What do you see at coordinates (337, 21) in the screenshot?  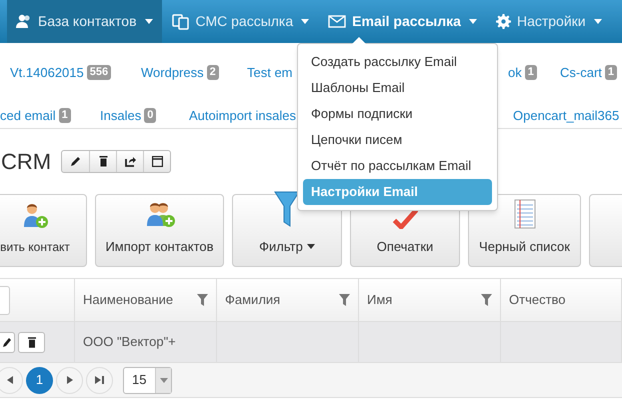 I see `mail-icon` at bounding box center [337, 21].